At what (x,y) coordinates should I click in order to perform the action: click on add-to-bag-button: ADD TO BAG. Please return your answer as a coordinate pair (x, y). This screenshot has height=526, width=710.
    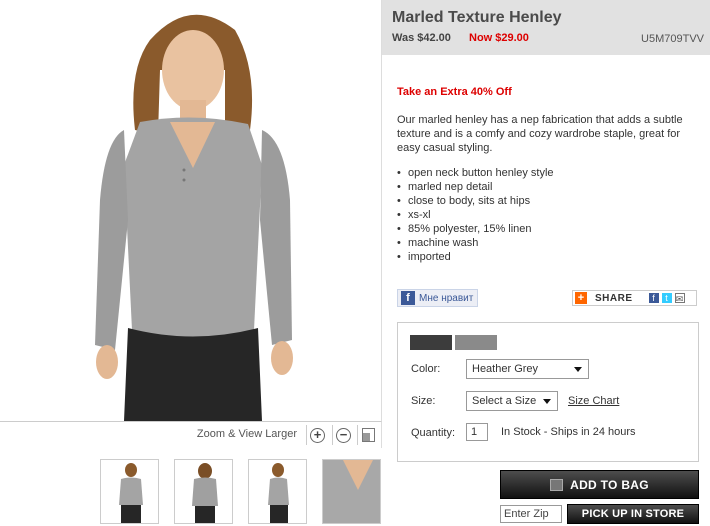
    Looking at the image, I should click on (599, 484).